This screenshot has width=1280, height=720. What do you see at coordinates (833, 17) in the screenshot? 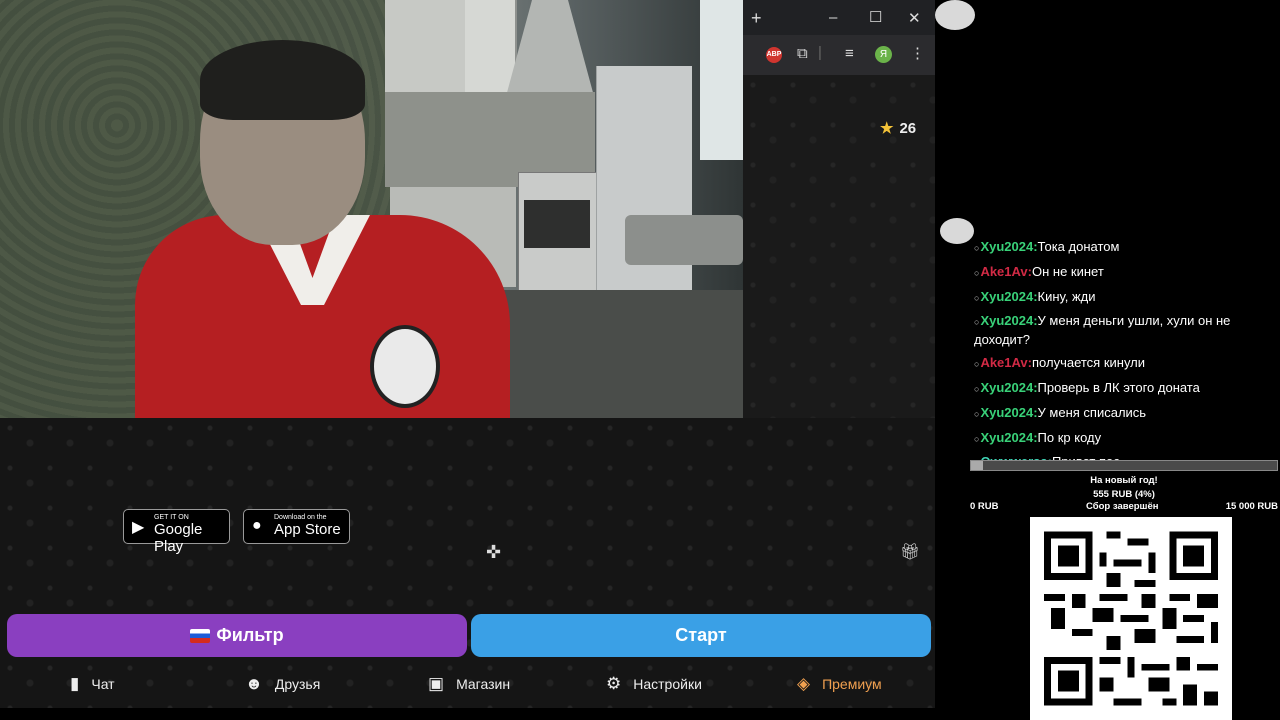
I see `minimize-button: –` at bounding box center [833, 17].